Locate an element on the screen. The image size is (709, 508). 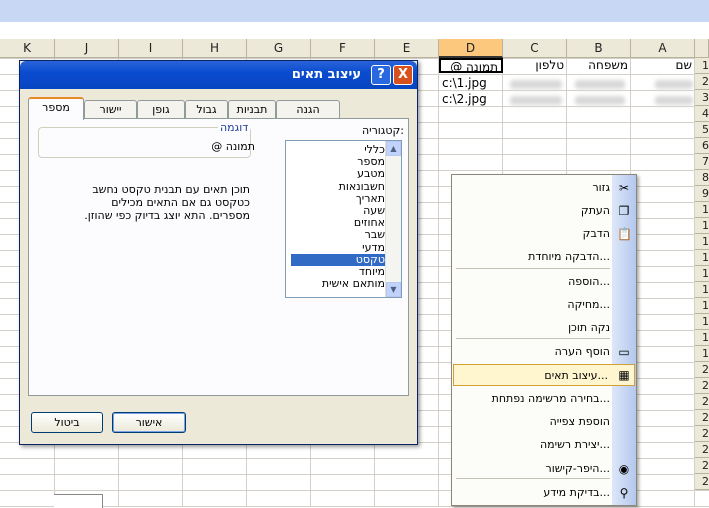
row-header: 4 is located at coordinates (702, 114).